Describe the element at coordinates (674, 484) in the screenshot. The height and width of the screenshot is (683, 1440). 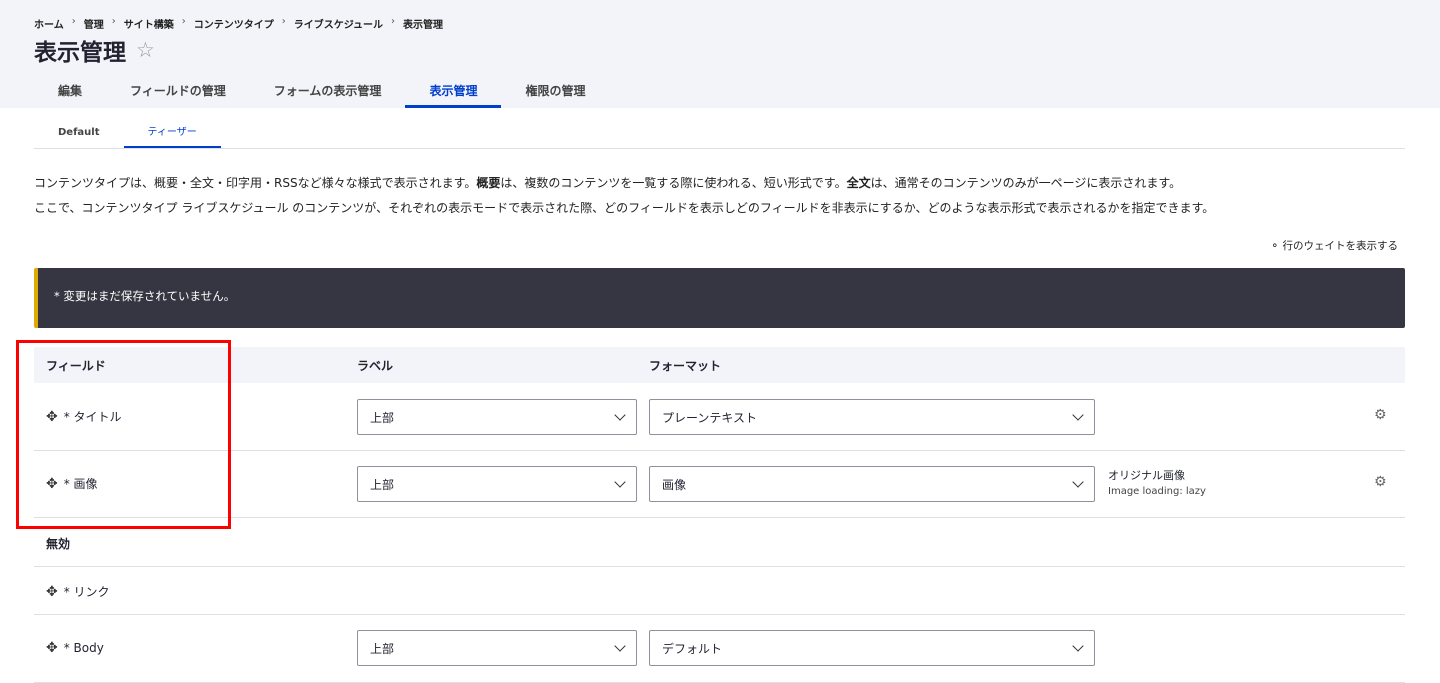
I see `format-select-value: 画像` at that location.